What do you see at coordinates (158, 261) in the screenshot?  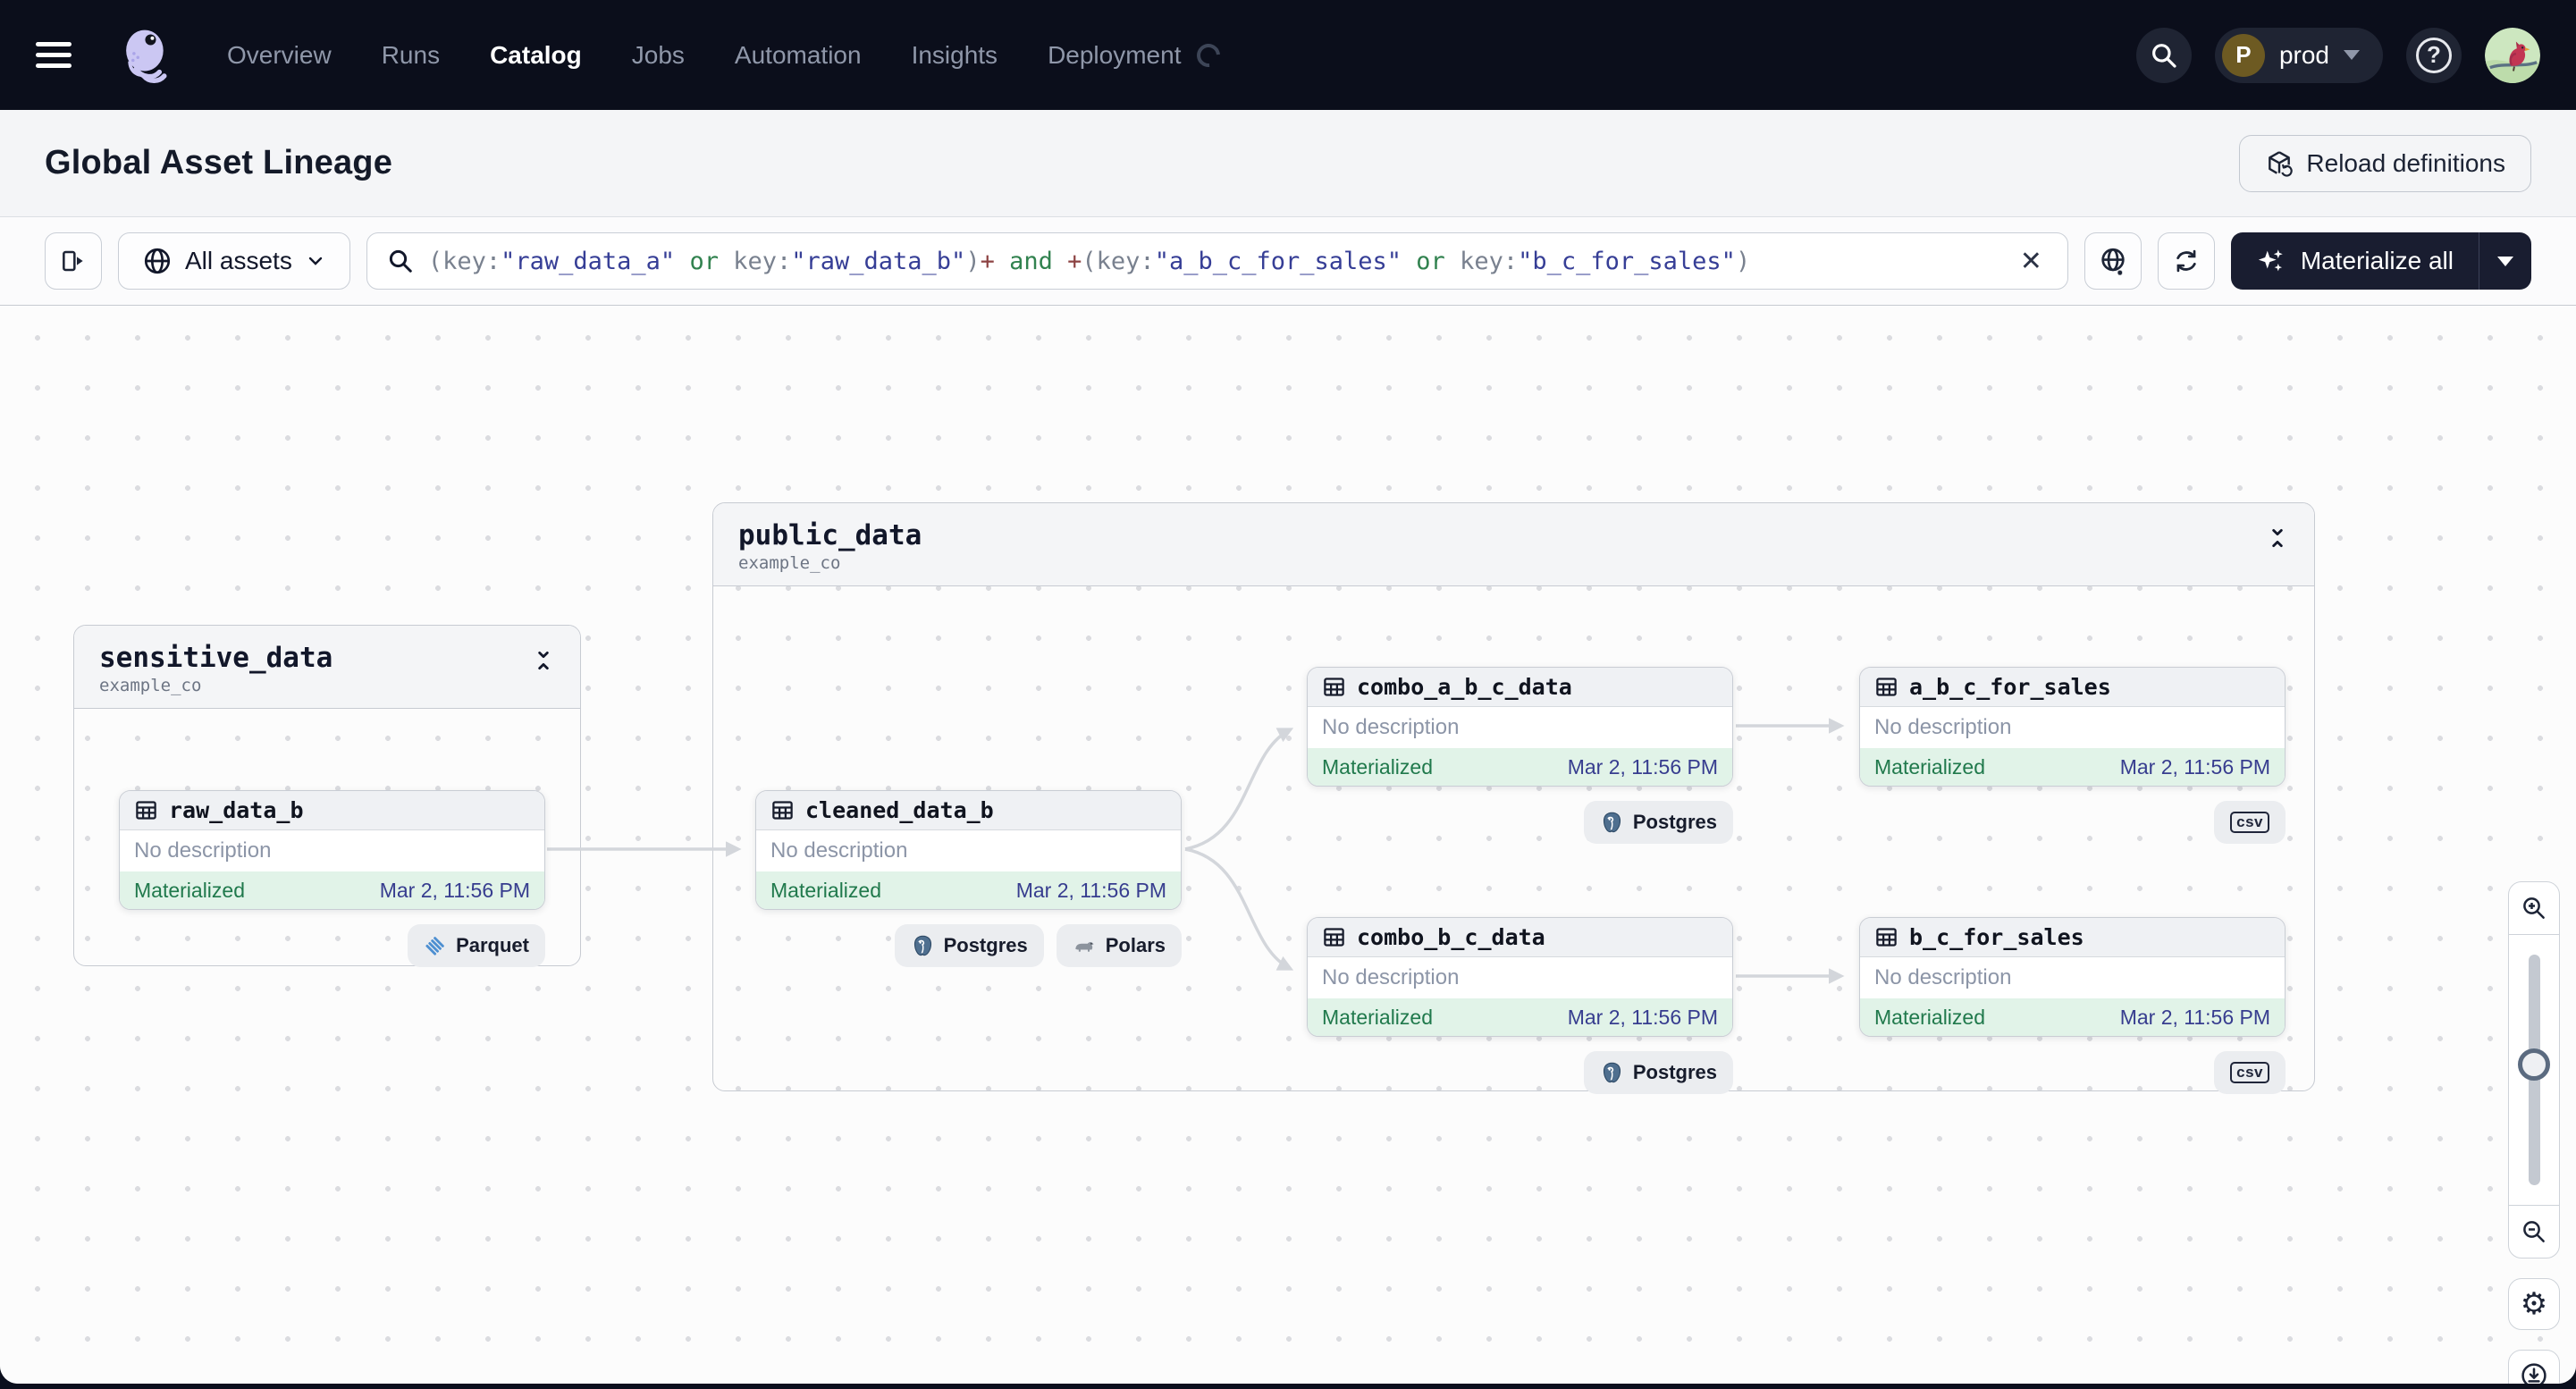 I see `globe-icon` at bounding box center [158, 261].